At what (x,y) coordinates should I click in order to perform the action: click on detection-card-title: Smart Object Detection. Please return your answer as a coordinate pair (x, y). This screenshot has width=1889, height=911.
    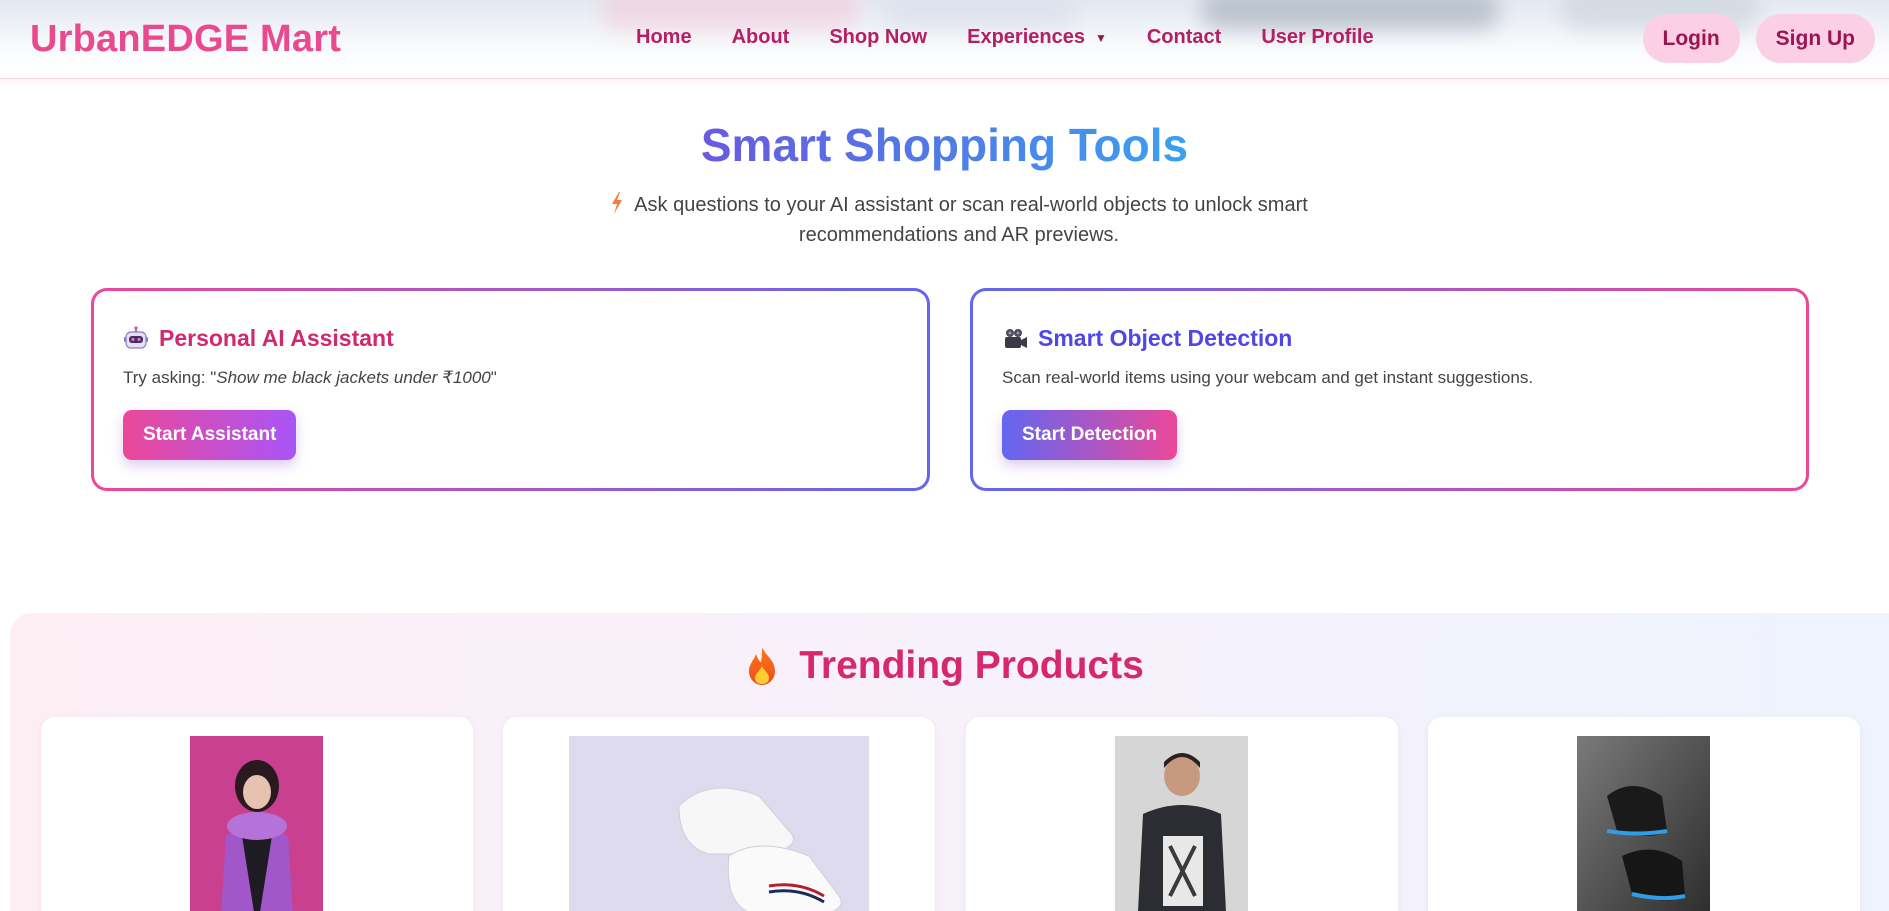
    Looking at the image, I should click on (1165, 338).